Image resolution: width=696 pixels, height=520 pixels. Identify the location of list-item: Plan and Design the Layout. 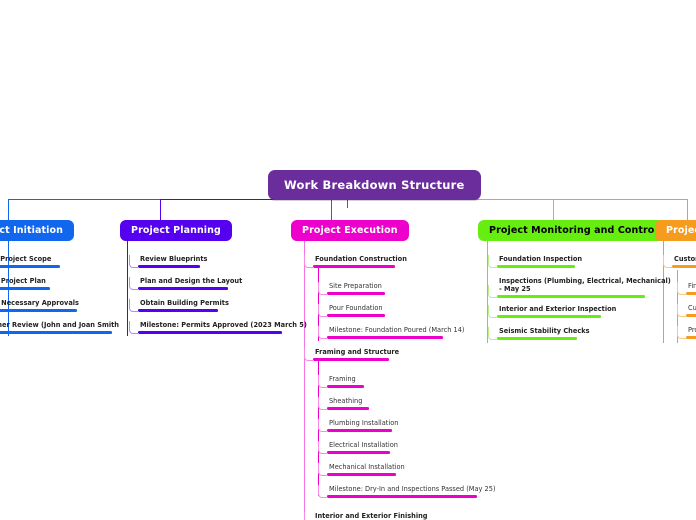
(186, 283).